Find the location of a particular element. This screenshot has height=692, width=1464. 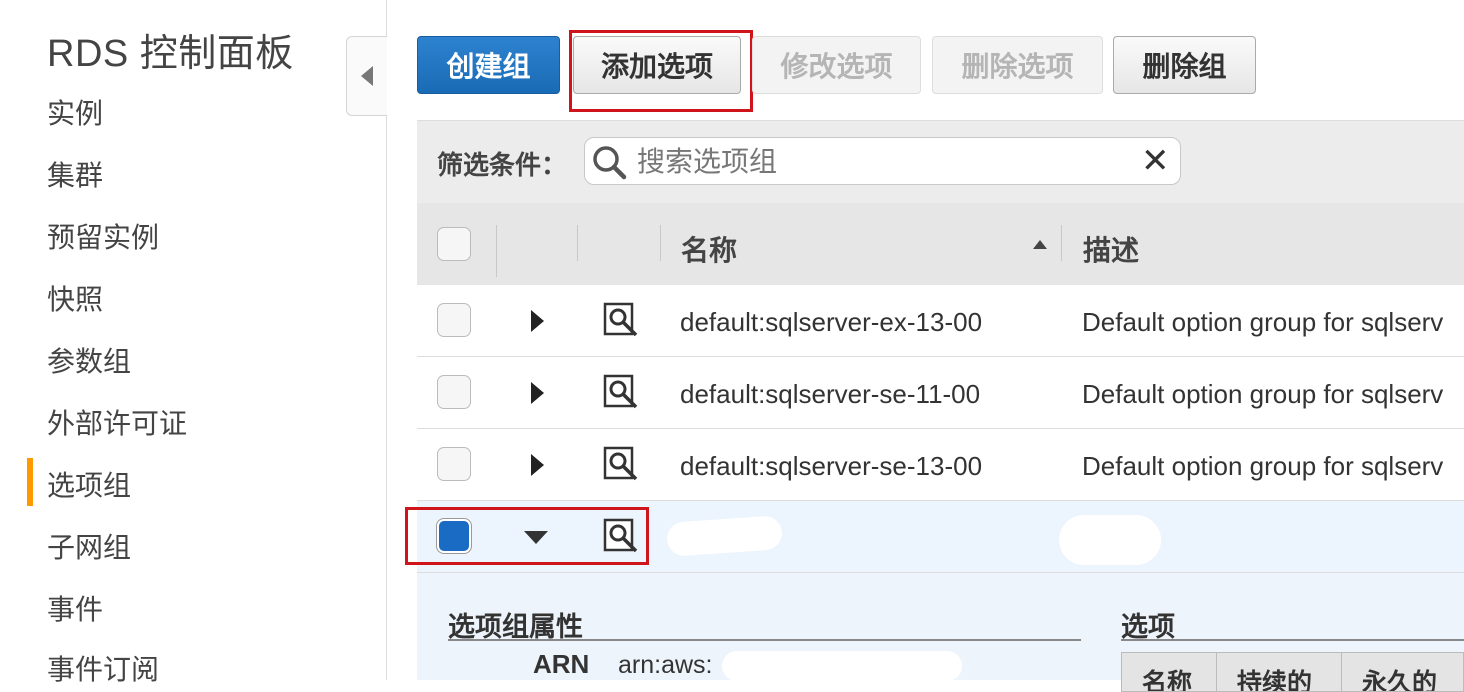

option-group-name: default:sqlserver-se-13-00 is located at coordinates (831, 466).